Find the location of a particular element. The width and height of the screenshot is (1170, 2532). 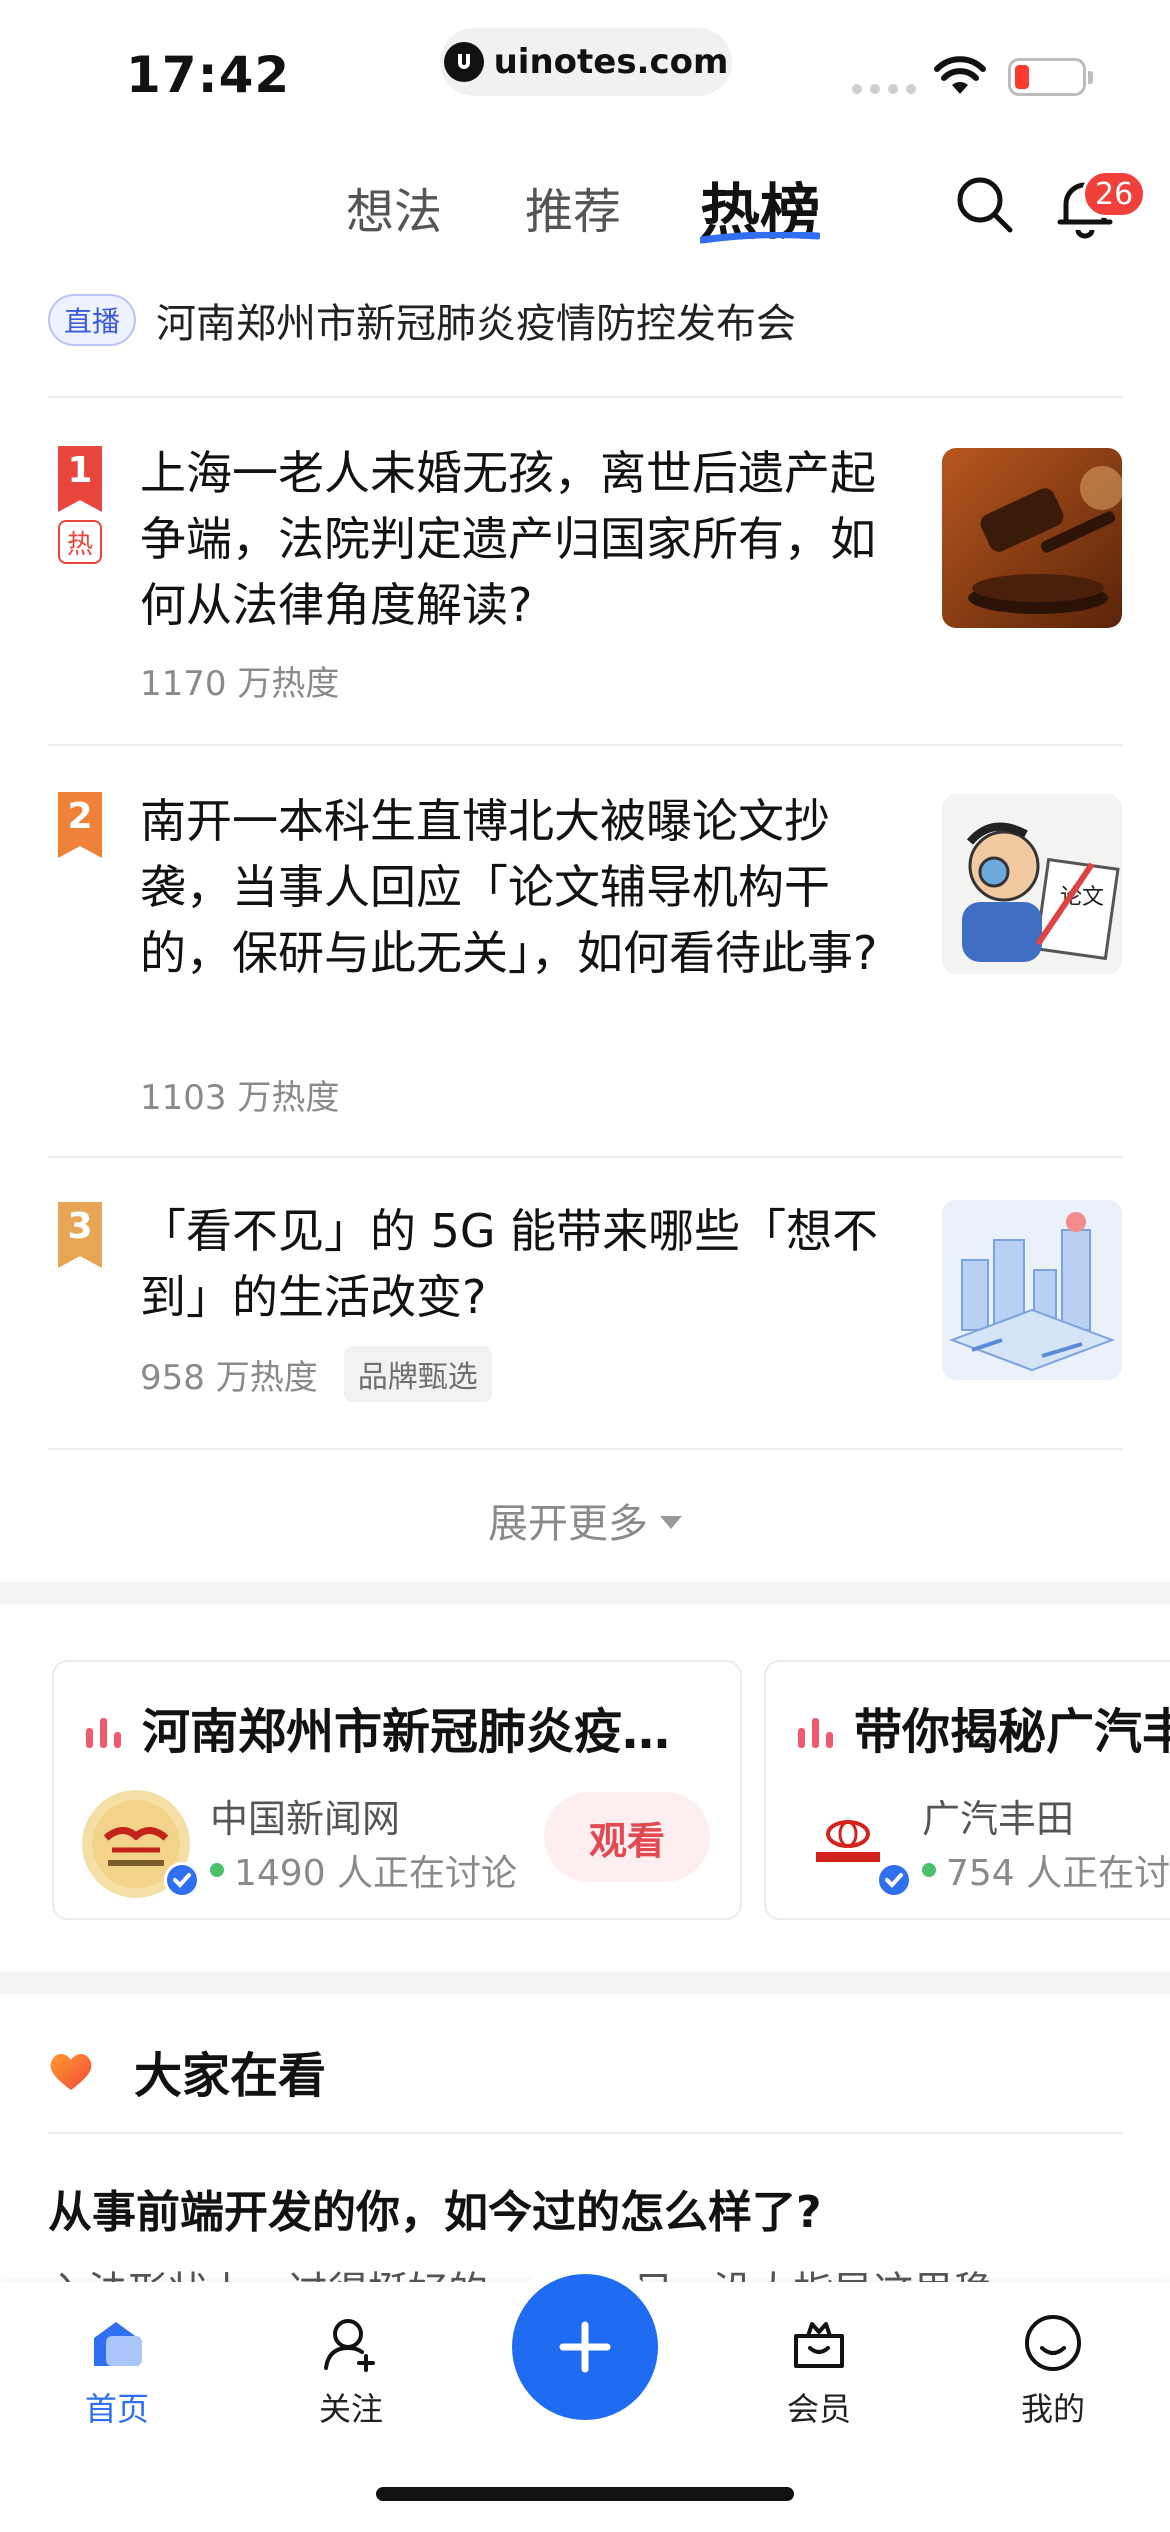

section-header: 大家在看 is located at coordinates (585, 2082).